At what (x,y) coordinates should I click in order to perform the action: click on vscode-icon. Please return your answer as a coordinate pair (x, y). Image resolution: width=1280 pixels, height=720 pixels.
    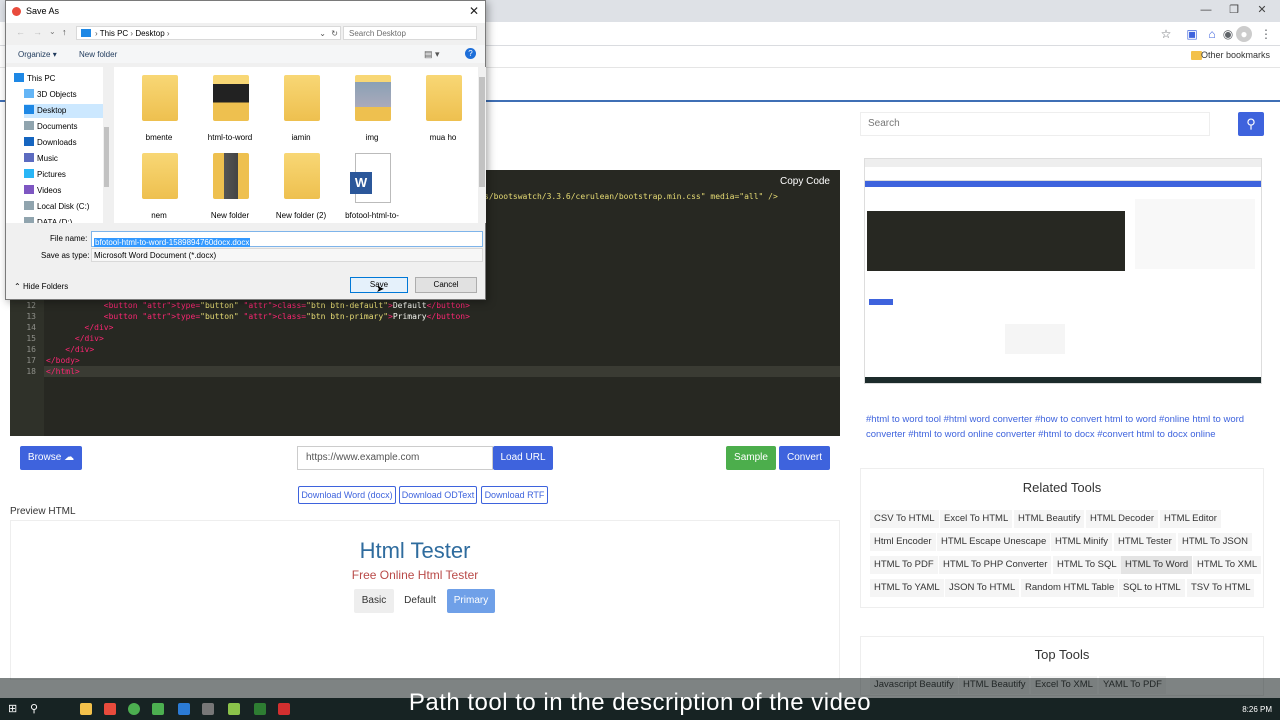
    Looking at the image, I should click on (184, 709).